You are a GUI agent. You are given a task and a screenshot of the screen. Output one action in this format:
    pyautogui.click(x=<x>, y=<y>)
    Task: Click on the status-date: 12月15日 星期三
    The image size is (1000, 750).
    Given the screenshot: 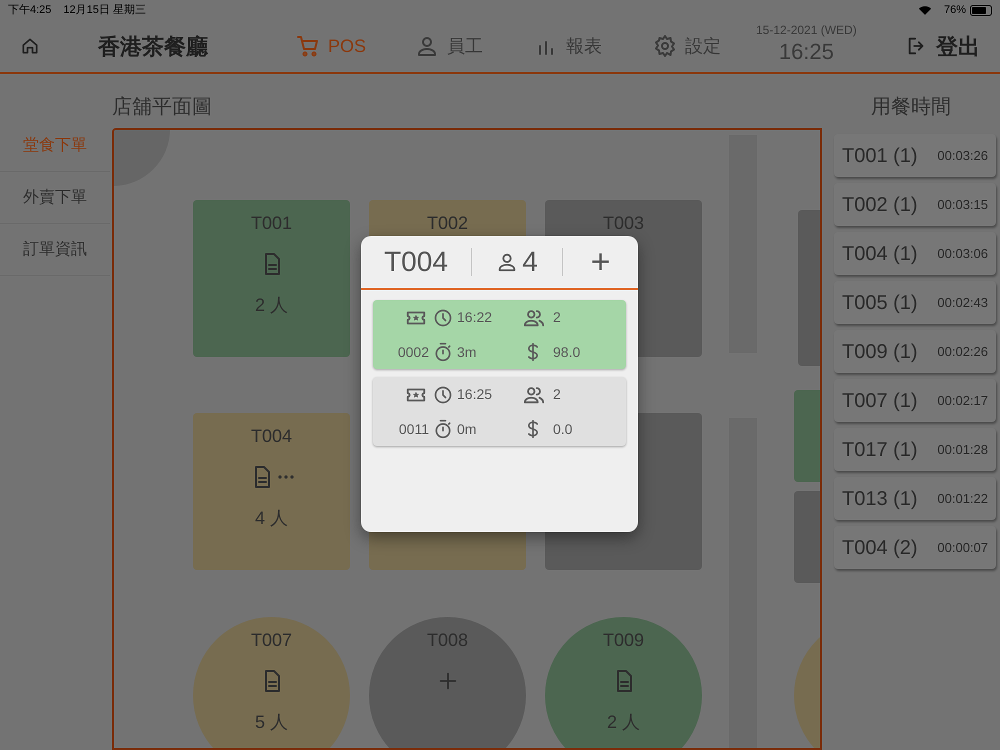 What is the action you would take?
    pyautogui.click(x=104, y=10)
    